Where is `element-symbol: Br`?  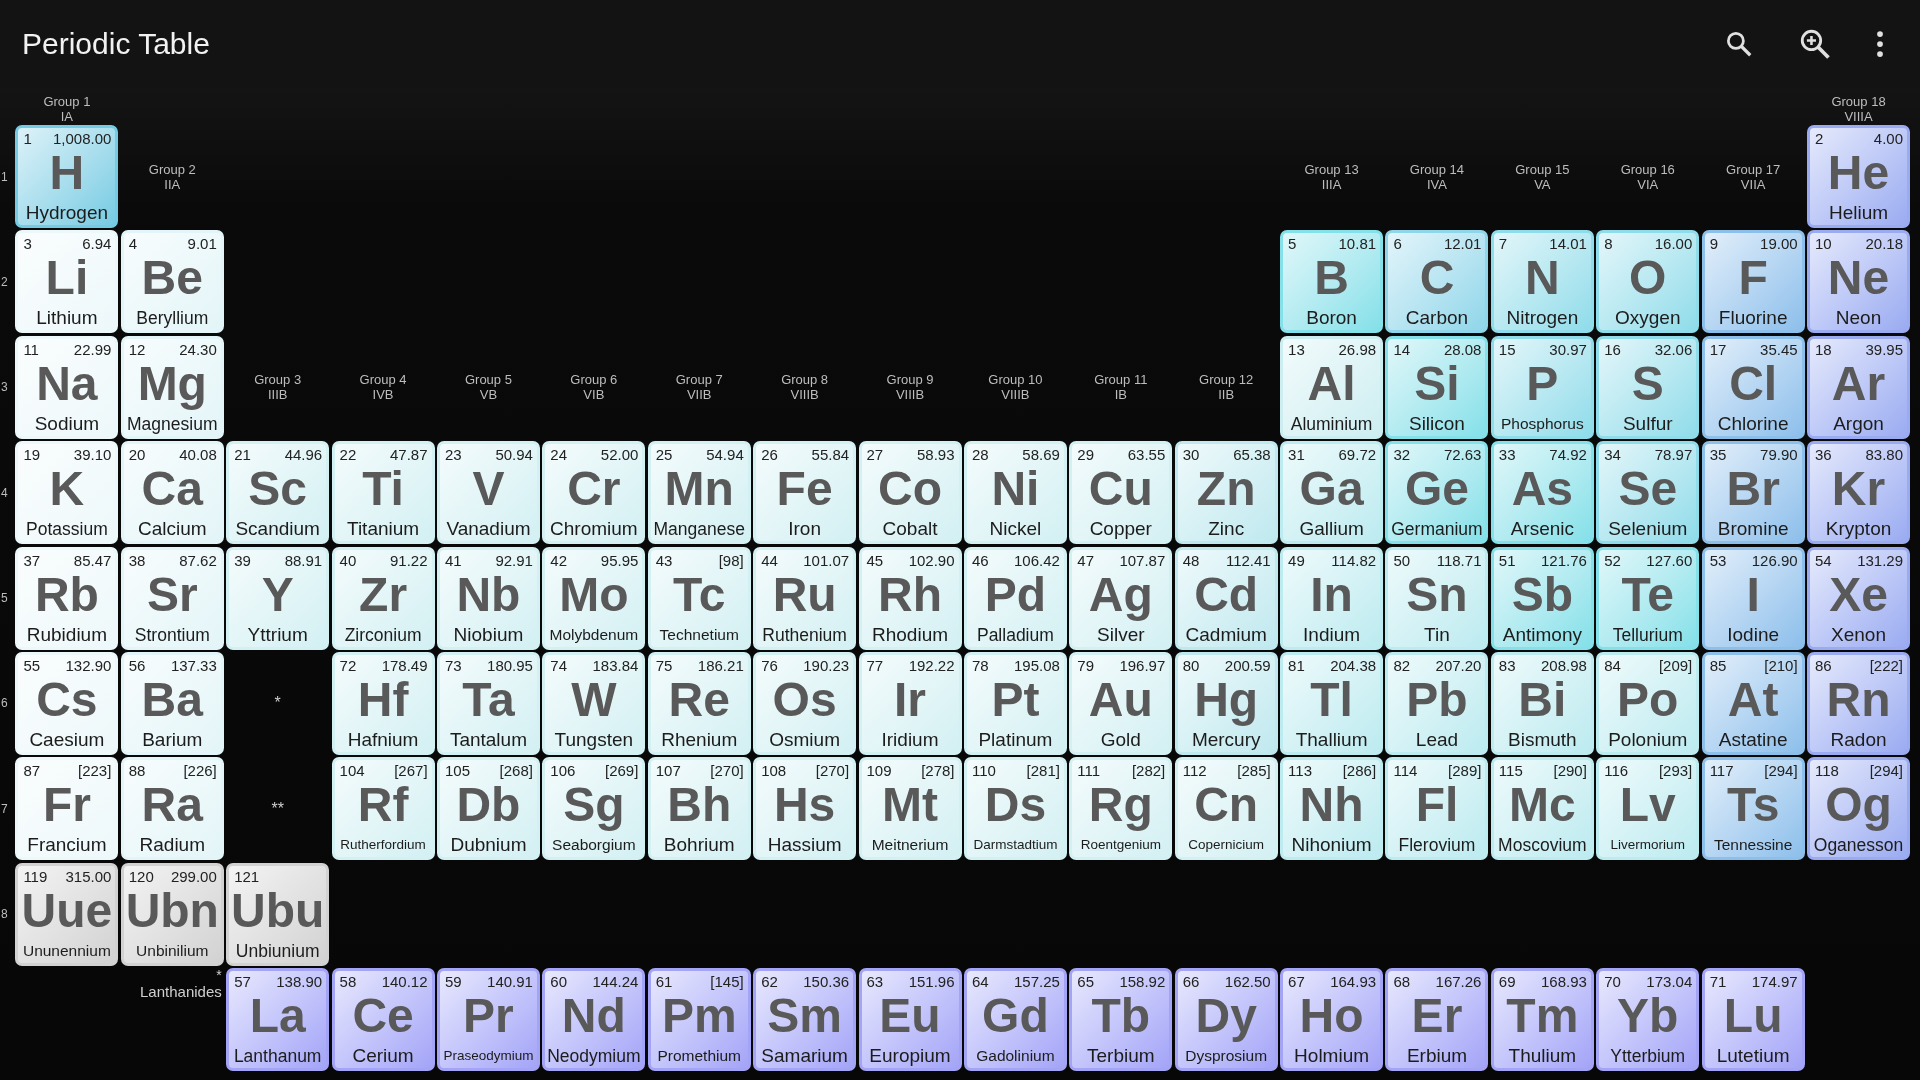 element-symbol: Br is located at coordinates (1753, 489).